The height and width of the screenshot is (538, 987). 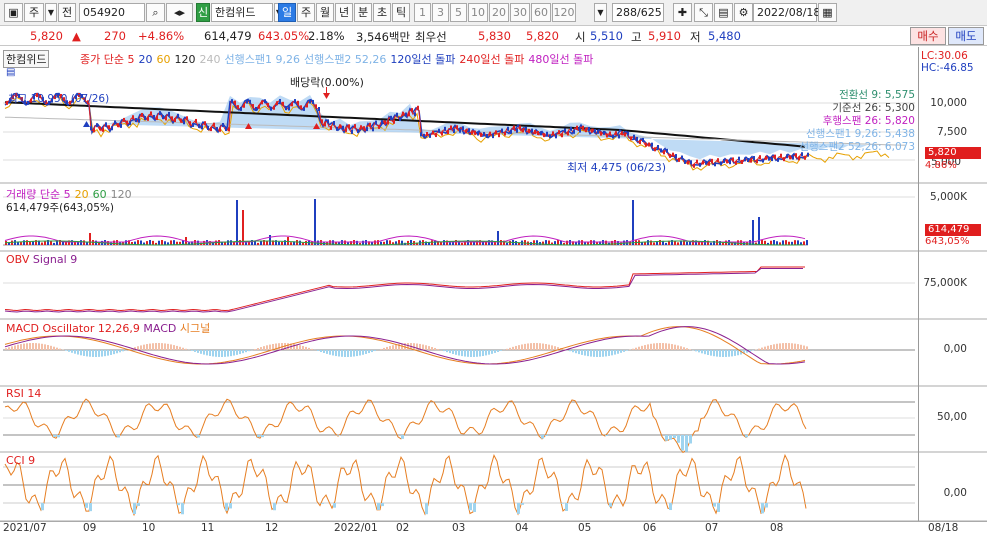 I want to click on period-6-button: 틱, so click(x=401, y=12).